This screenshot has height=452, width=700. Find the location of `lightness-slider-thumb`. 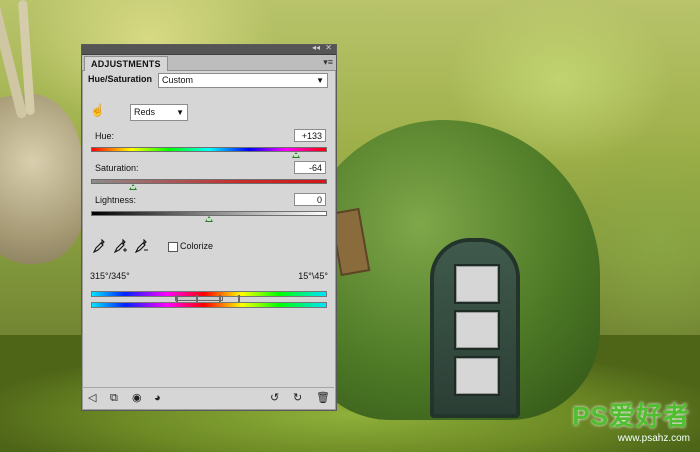

lightness-slider-thumb is located at coordinates (209, 219).